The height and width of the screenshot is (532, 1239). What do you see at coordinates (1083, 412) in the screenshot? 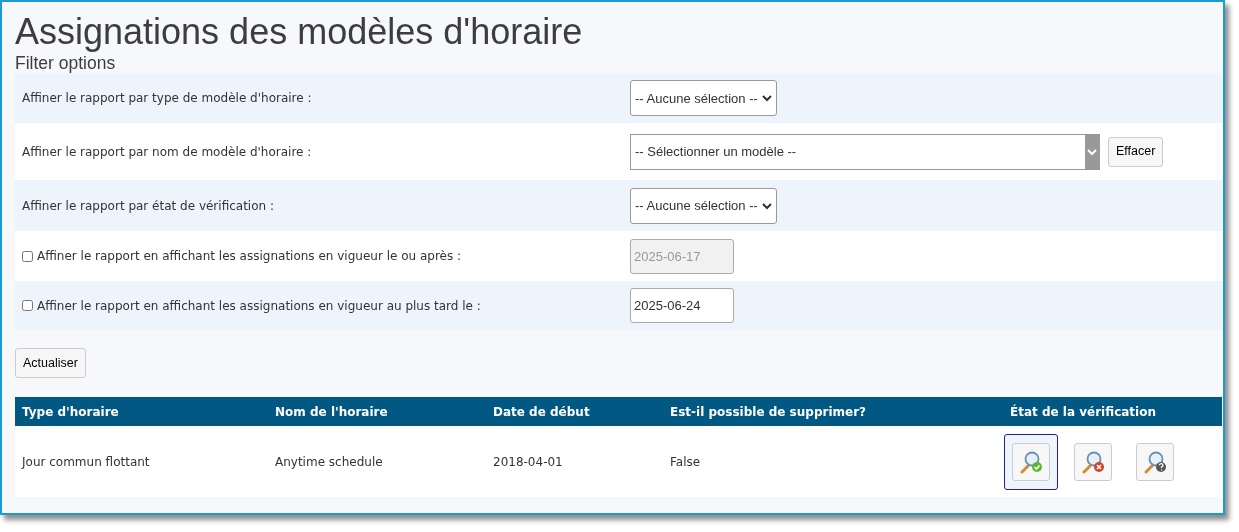
I see `column-header: État de la vérification` at bounding box center [1083, 412].